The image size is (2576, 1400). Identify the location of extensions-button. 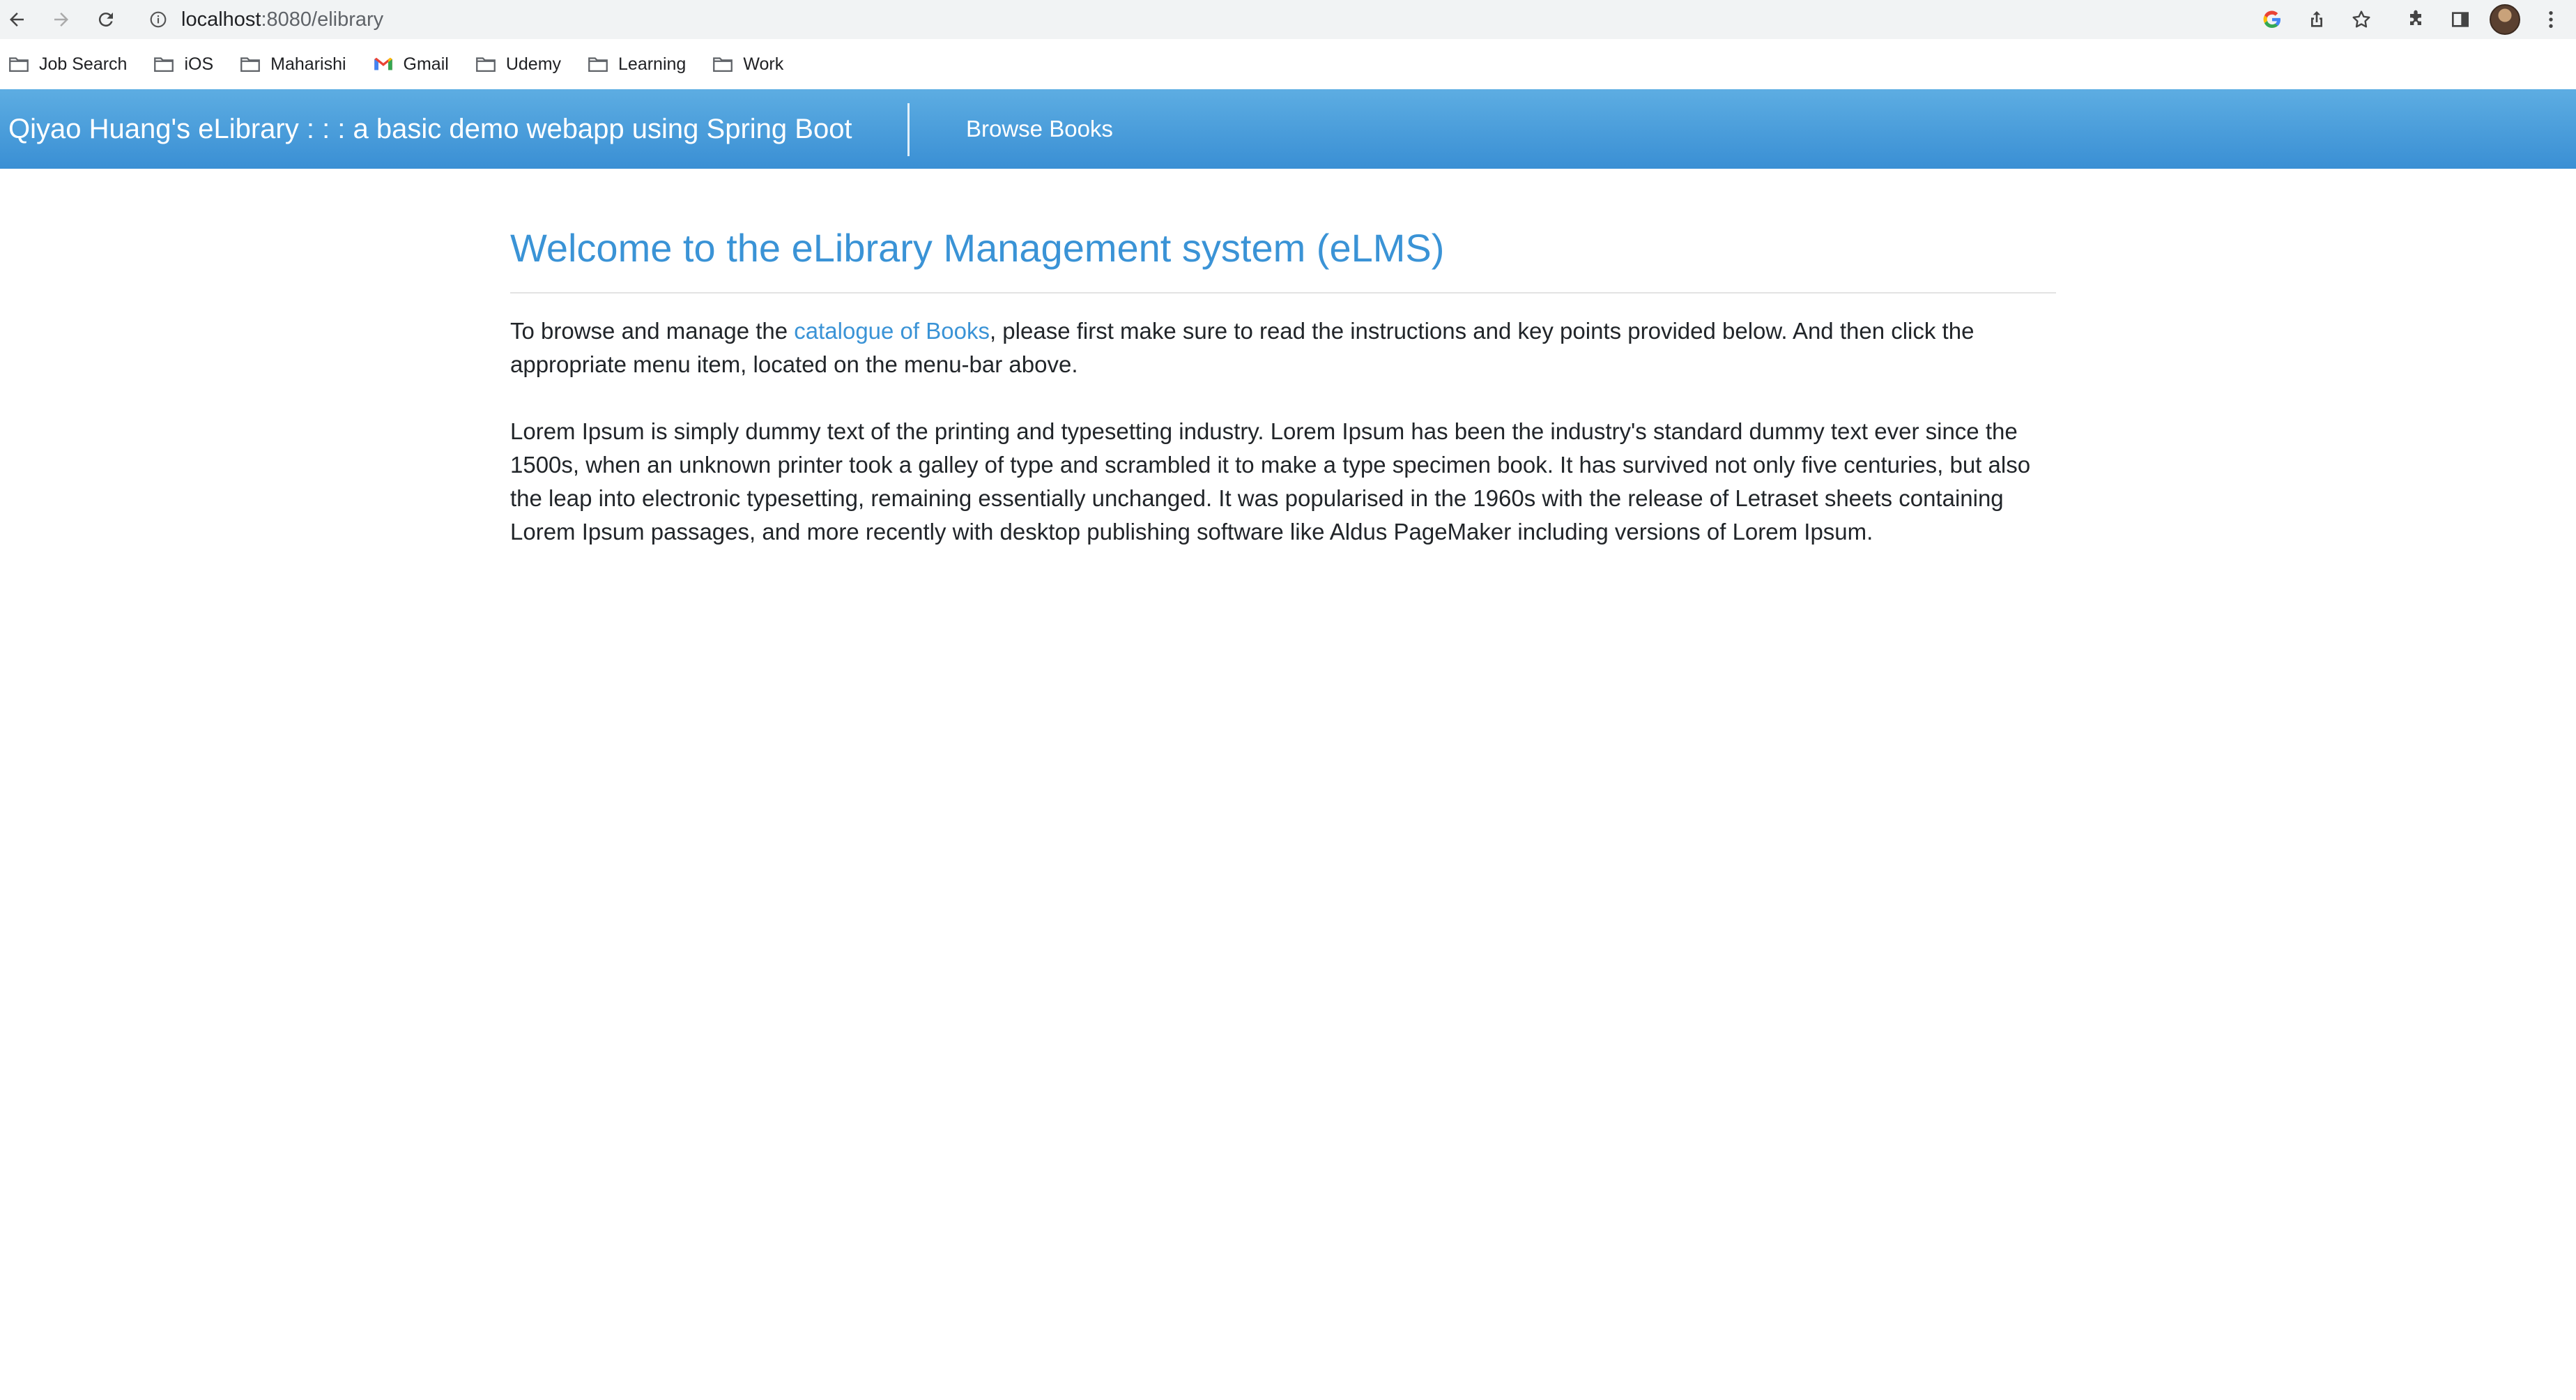
(2415, 20).